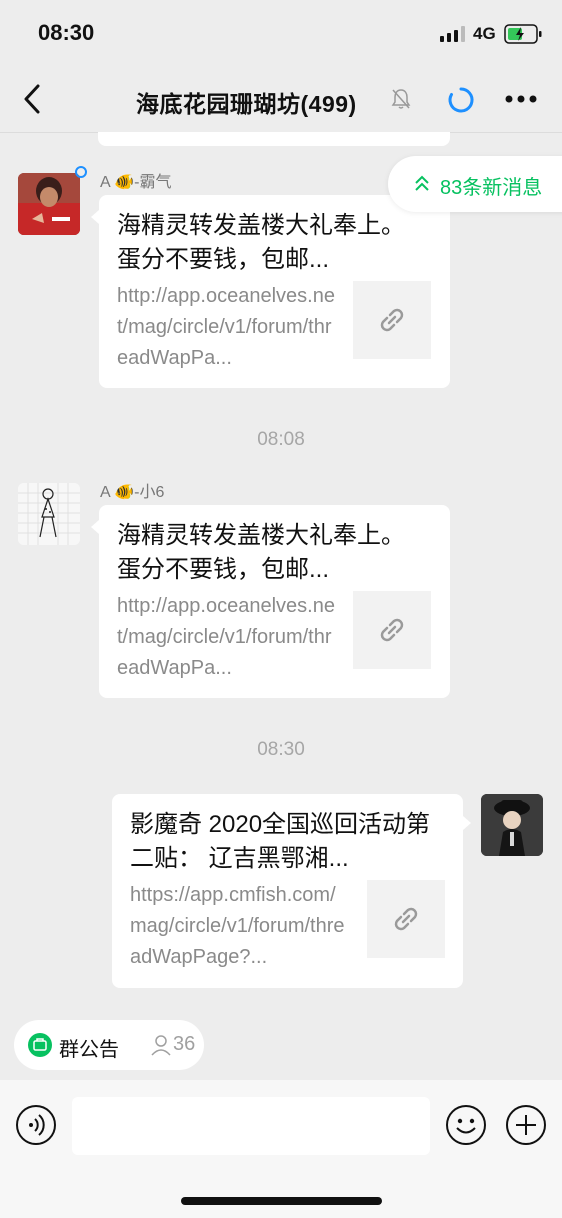  Describe the element at coordinates (523, 34) in the screenshot. I see `battery-icon` at that location.